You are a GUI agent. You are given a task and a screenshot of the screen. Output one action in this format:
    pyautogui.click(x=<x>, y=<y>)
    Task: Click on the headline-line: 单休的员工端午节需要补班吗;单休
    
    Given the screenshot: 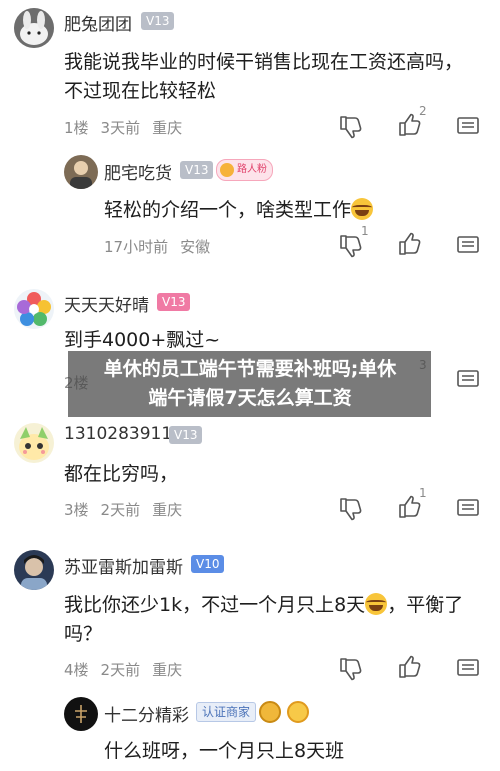 What is the action you would take?
    pyautogui.click(x=250, y=369)
    